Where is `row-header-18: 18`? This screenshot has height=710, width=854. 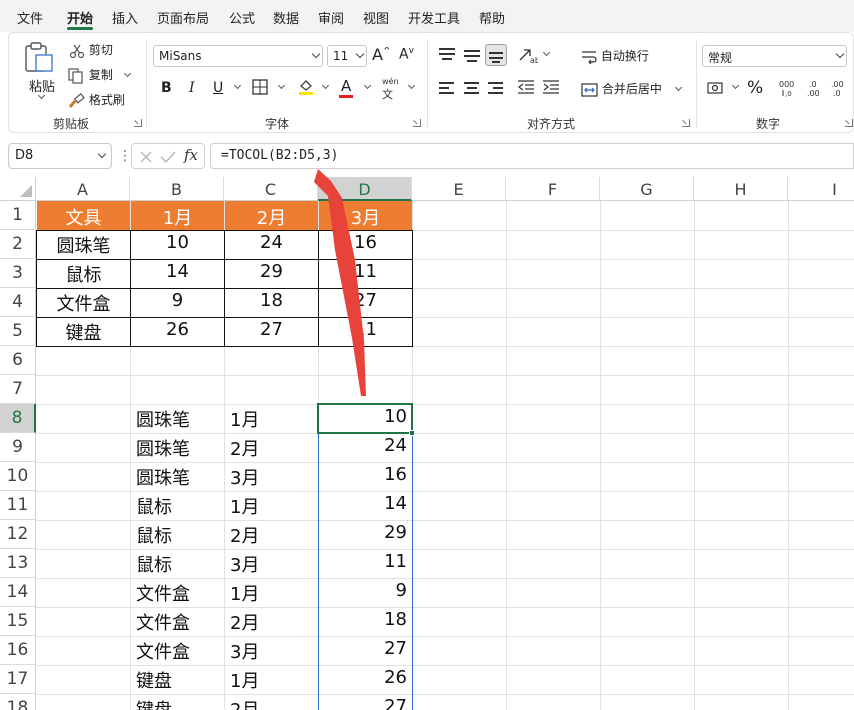
row-header-18: 18 is located at coordinates (18, 702).